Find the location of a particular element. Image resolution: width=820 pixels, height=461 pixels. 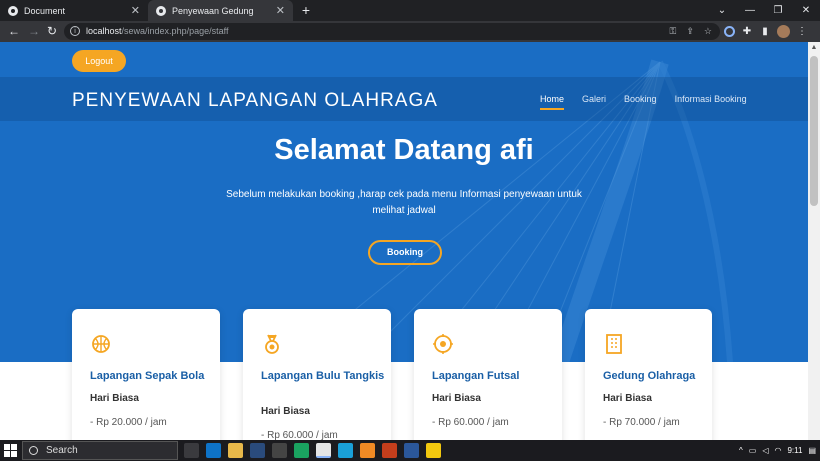

card-title: Lapangan Sepak Bola is located at coordinates (147, 376).